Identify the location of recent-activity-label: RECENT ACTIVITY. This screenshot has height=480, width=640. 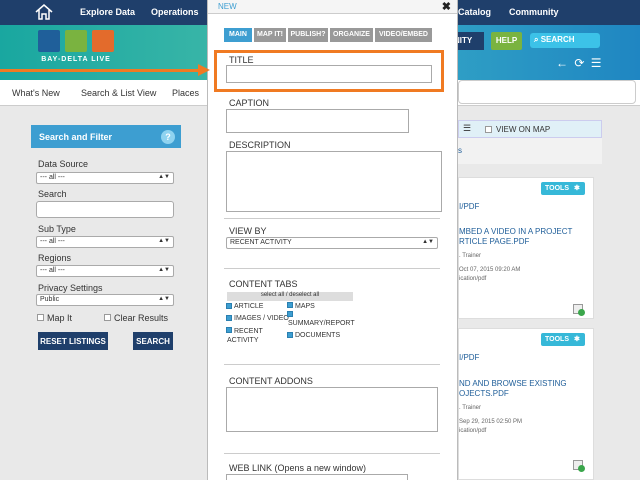
(245, 336).